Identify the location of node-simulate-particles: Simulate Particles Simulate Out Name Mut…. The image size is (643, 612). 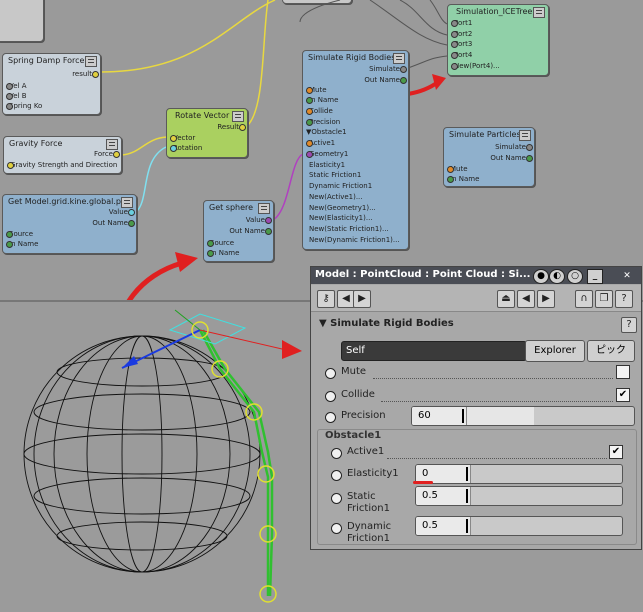
(489, 157).